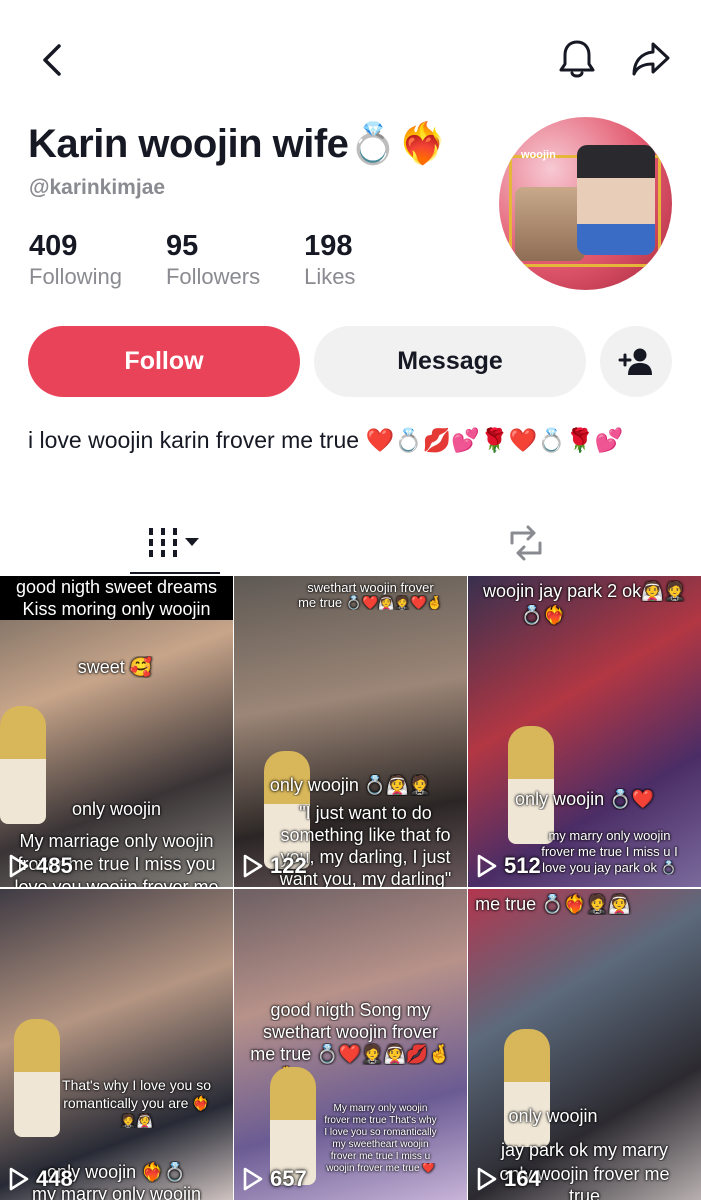  What do you see at coordinates (136, 1085) in the screenshot?
I see `video-caption: That's why I love you so` at bounding box center [136, 1085].